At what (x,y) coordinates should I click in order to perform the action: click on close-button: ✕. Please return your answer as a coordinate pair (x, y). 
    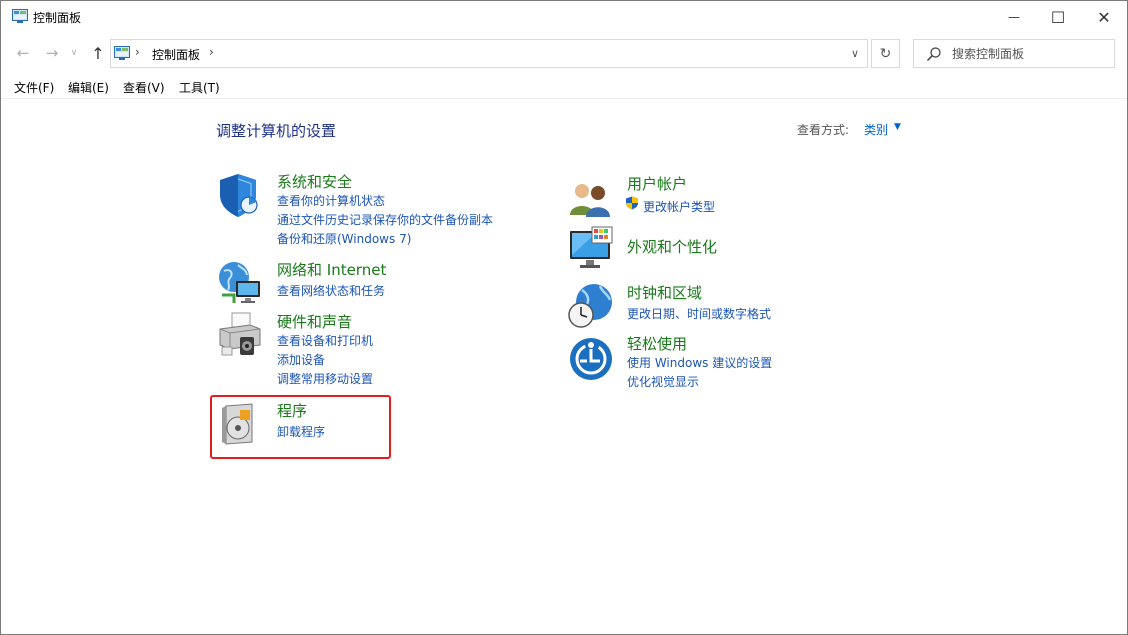
    Looking at the image, I should click on (1104, 17).